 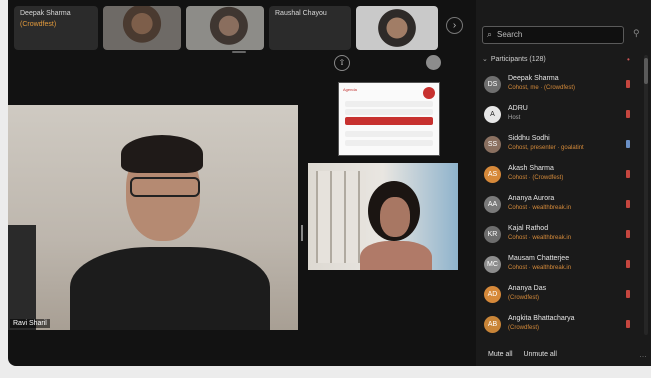 I want to click on avatar: KR, so click(x=492, y=234).